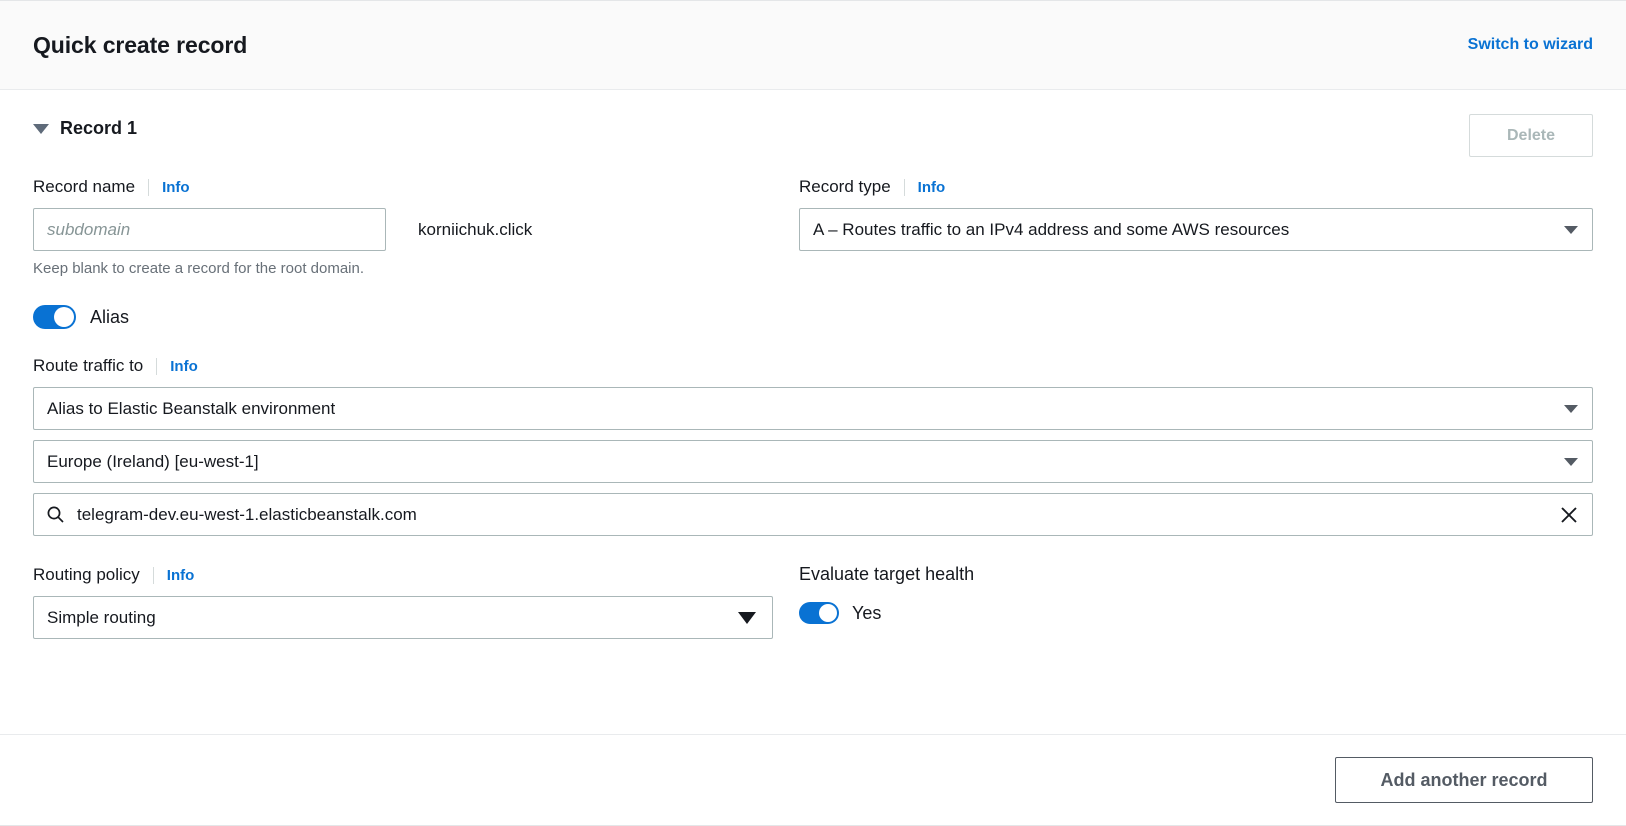  Describe the element at coordinates (932, 187) in the screenshot. I see `record-type-info-link: Info` at that location.